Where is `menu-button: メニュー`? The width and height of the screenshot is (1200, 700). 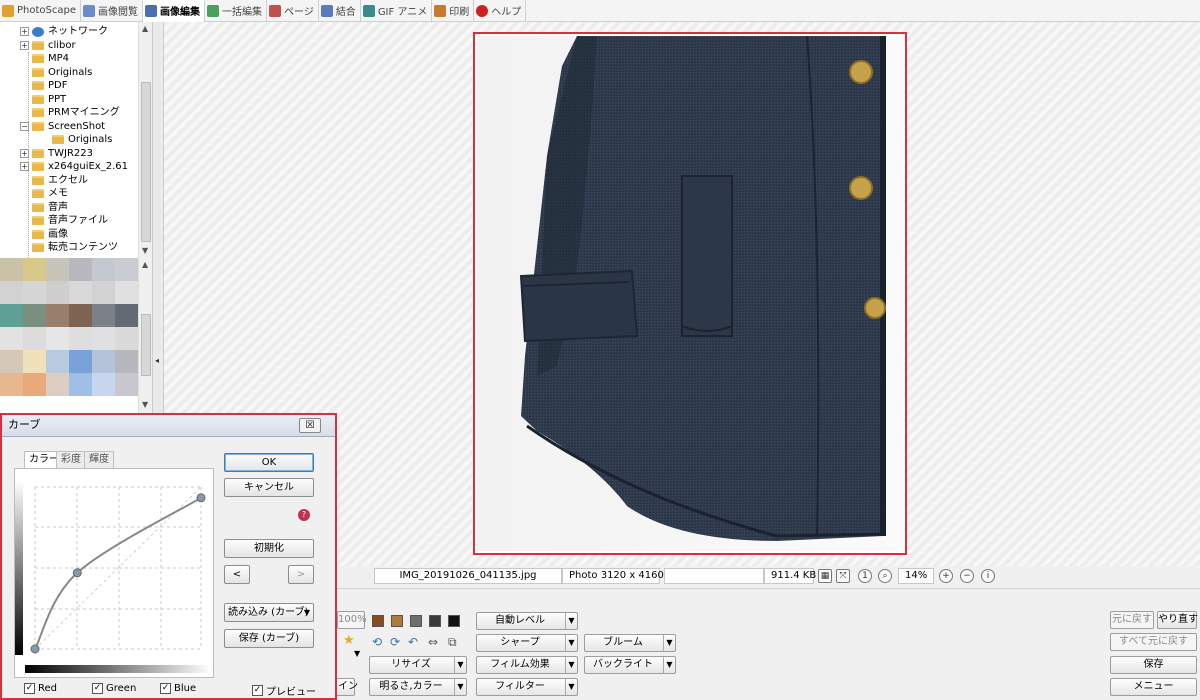 menu-button: メニュー is located at coordinates (1153, 687).